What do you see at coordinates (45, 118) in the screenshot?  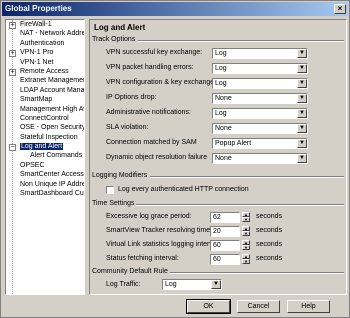 I see `tree-item: ConnectControl` at bounding box center [45, 118].